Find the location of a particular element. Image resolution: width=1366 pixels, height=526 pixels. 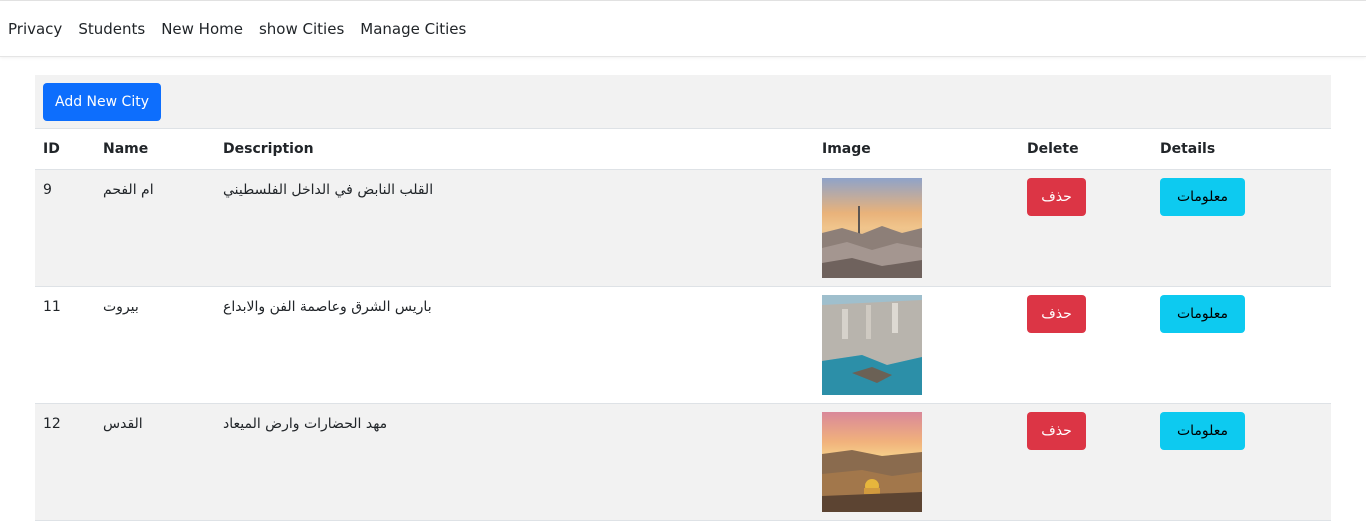

city-id: 9 is located at coordinates (65, 228).